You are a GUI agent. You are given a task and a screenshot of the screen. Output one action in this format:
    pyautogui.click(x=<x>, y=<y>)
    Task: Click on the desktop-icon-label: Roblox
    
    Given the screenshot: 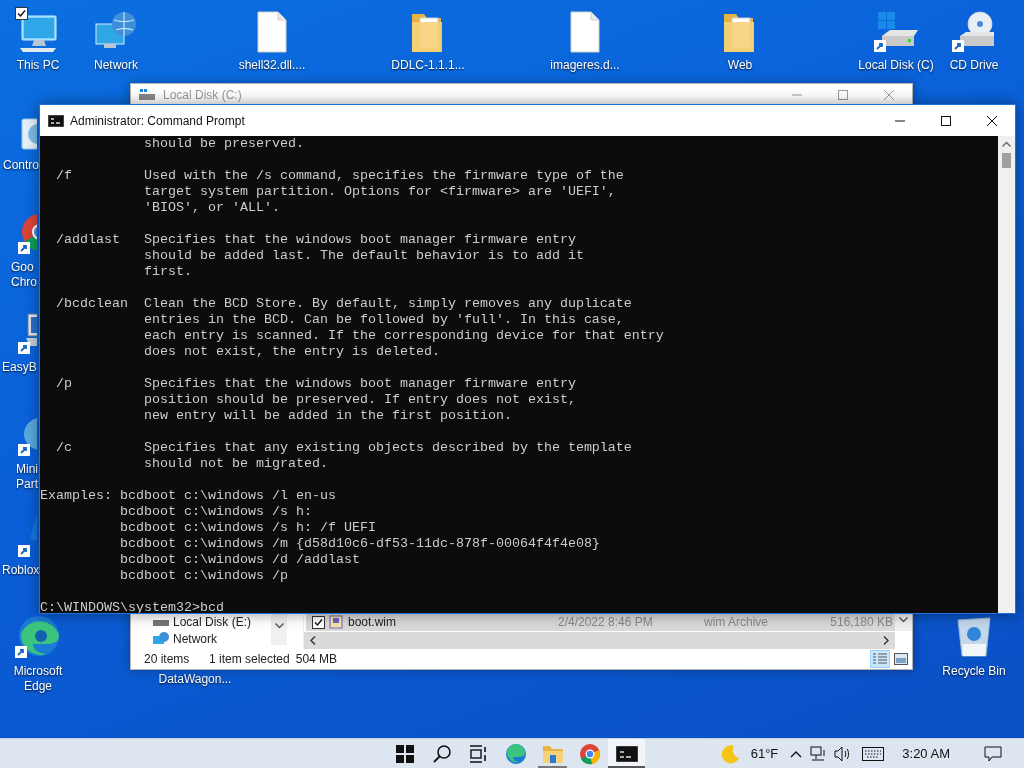 What is the action you would take?
    pyautogui.click(x=21, y=570)
    